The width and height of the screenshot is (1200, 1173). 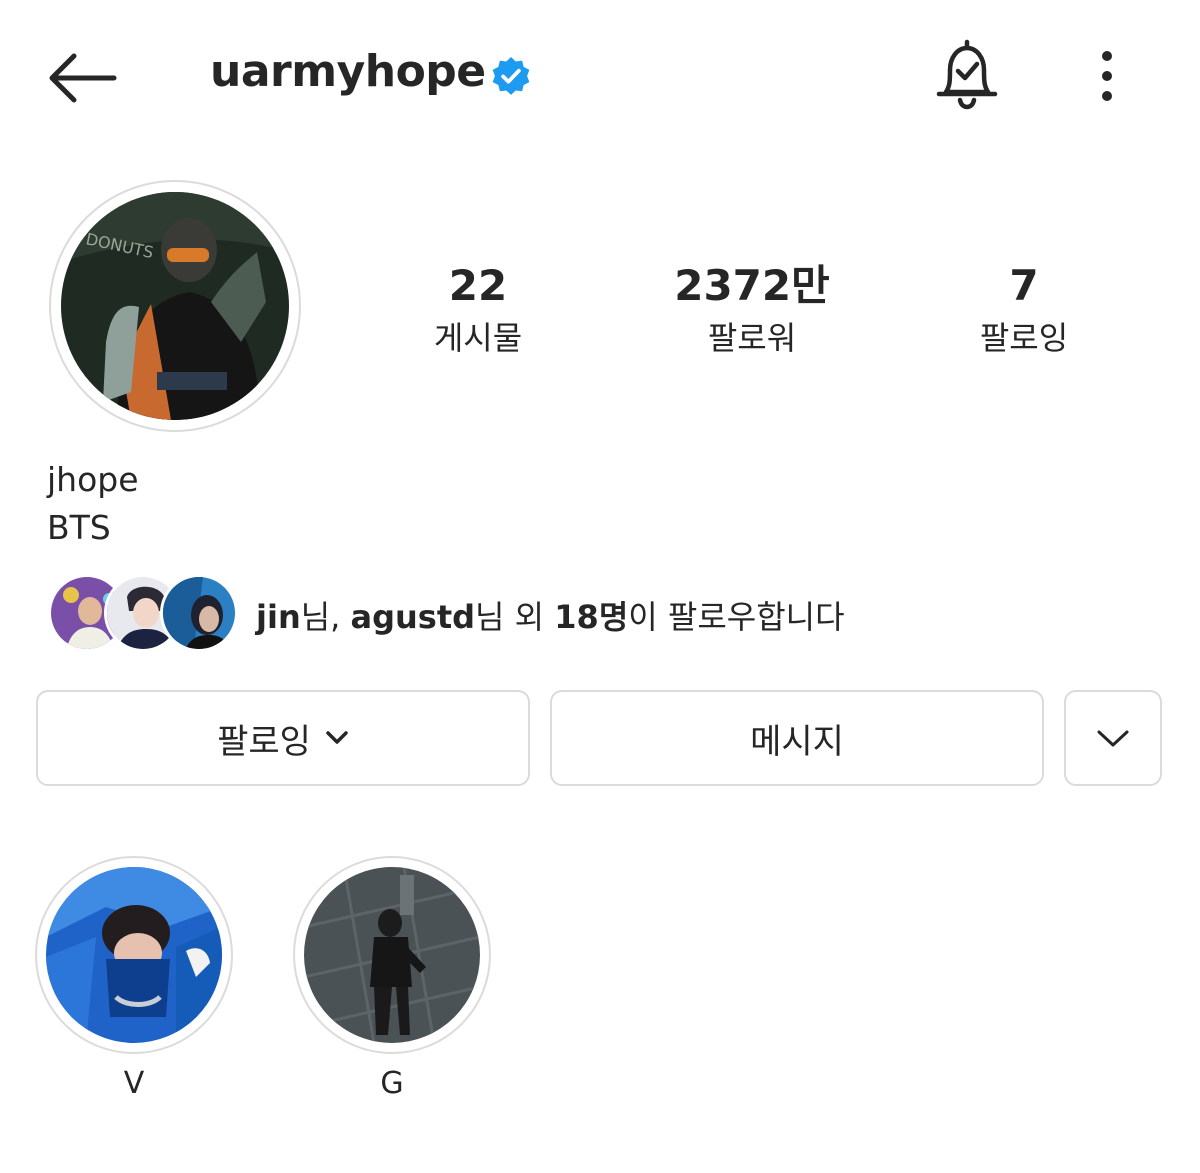 What do you see at coordinates (511, 76) in the screenshot?
I see `verified-badge-icon` at bounding box center [511, 76].